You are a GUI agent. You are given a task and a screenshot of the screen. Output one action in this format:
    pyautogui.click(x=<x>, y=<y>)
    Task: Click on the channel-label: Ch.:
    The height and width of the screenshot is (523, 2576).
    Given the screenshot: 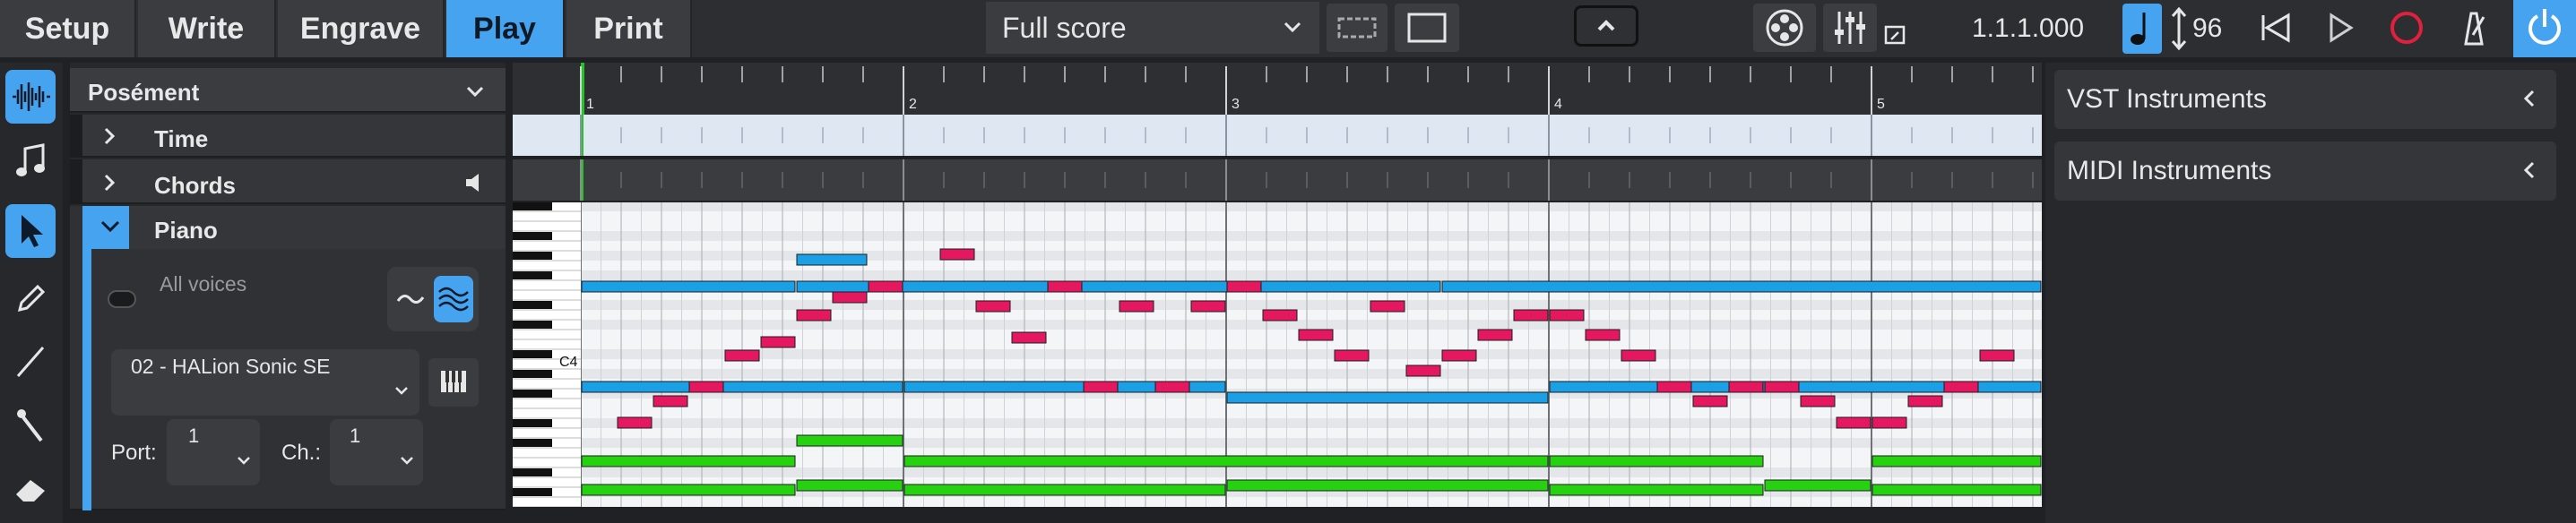 What is the action you would take?
    pyautogui.click(x=301, y=453)
    